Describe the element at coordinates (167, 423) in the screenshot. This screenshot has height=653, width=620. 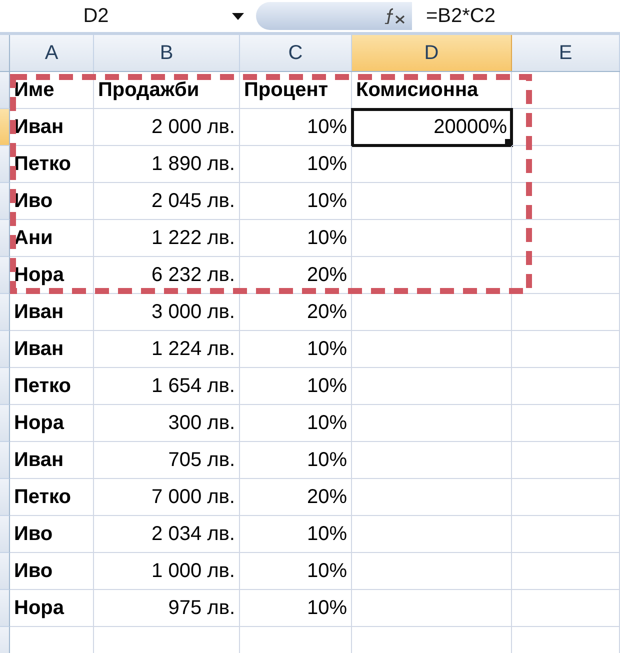
I see `table-cell: 300 лв.` at that location.